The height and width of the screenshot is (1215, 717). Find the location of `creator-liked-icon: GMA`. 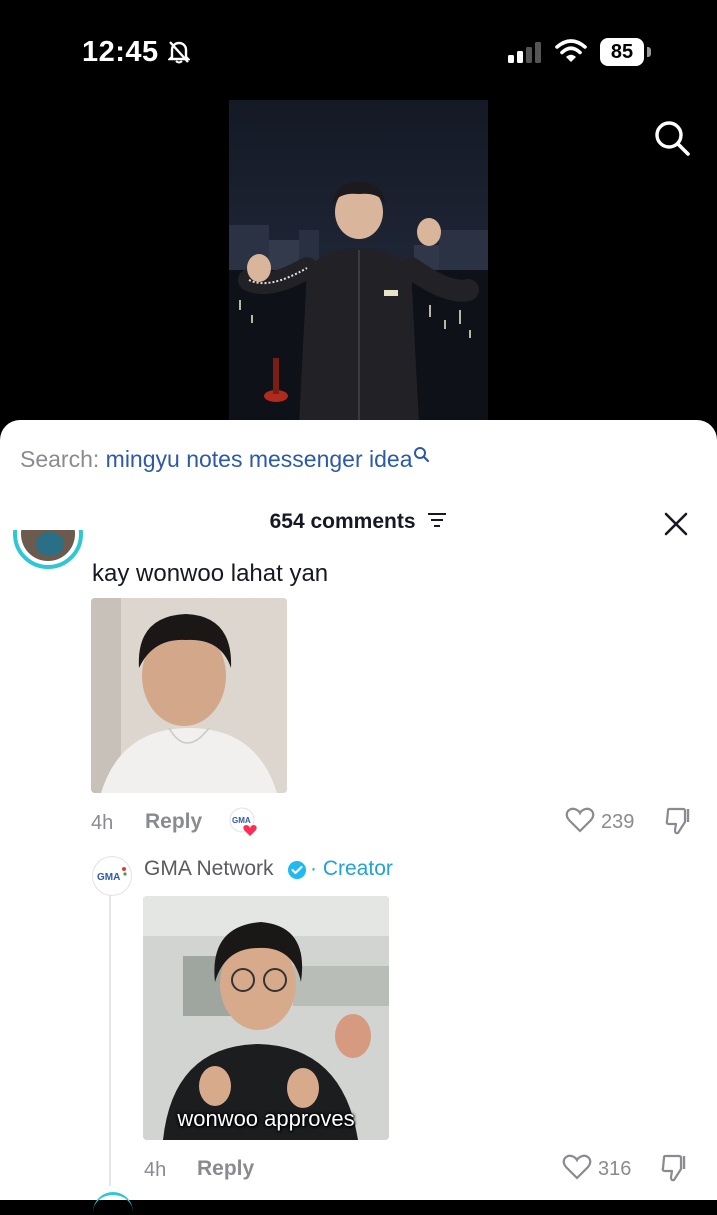

creator-liked-icon: GMA is located at coordinates (244, 822).